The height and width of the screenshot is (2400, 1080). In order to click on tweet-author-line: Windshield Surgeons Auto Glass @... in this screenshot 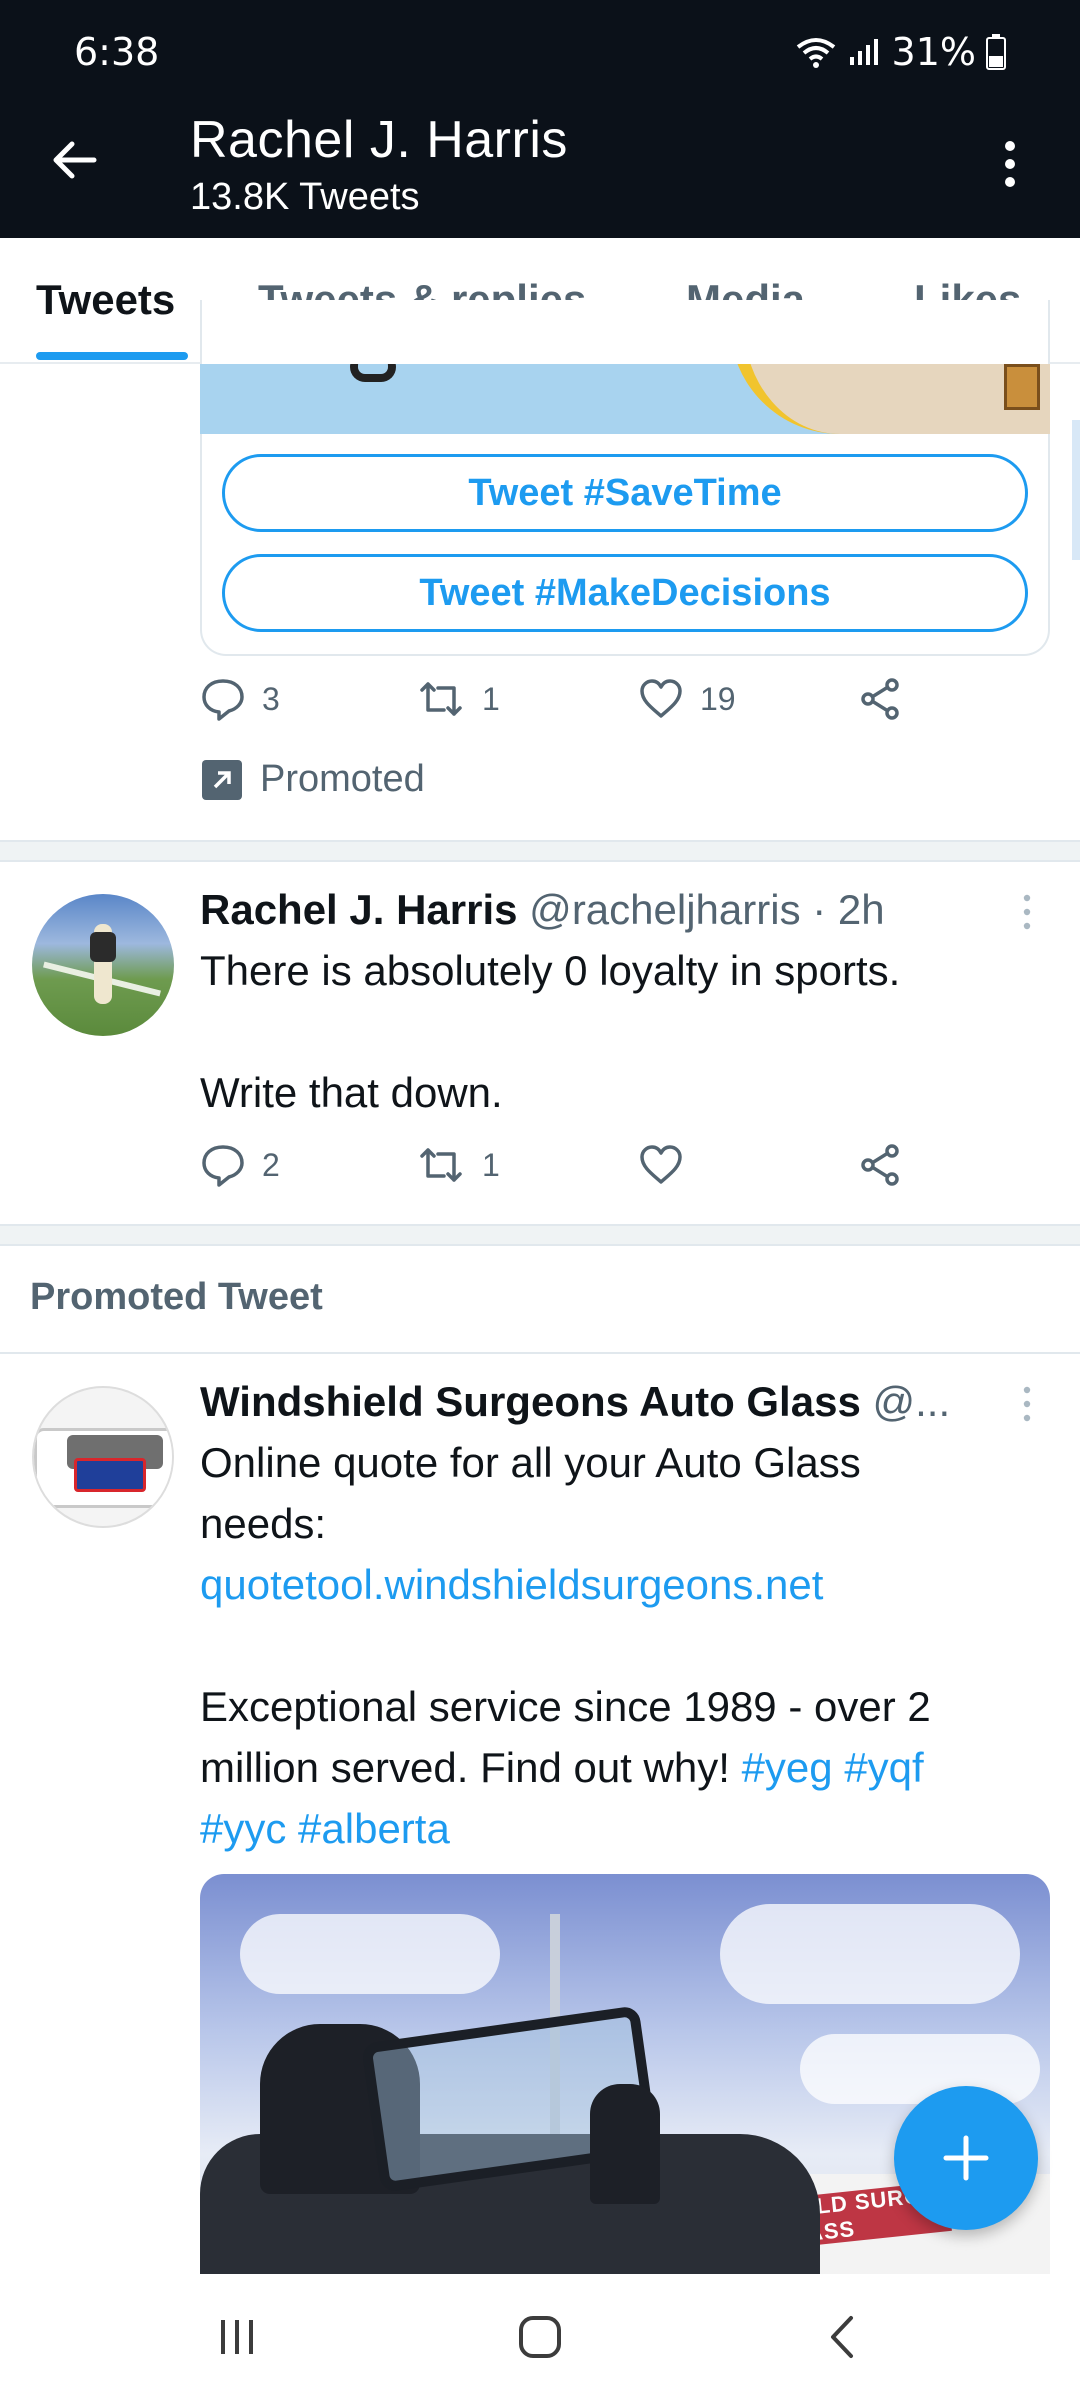, I will do `click(575, 1402)`.